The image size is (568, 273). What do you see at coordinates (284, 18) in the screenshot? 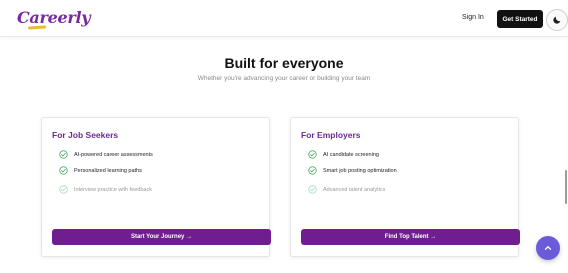
I see `top-navigation-bar: Careerly Sign In Get Started` at bounding box center [284, 18].